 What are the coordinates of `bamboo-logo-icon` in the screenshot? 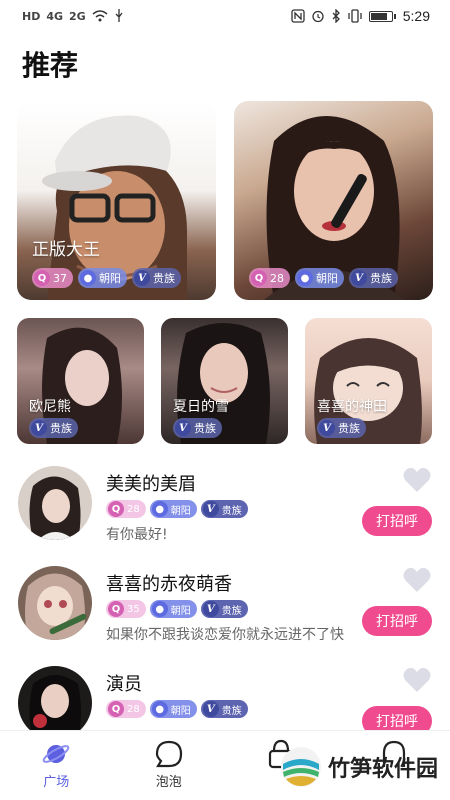 It's located at (300, 767).